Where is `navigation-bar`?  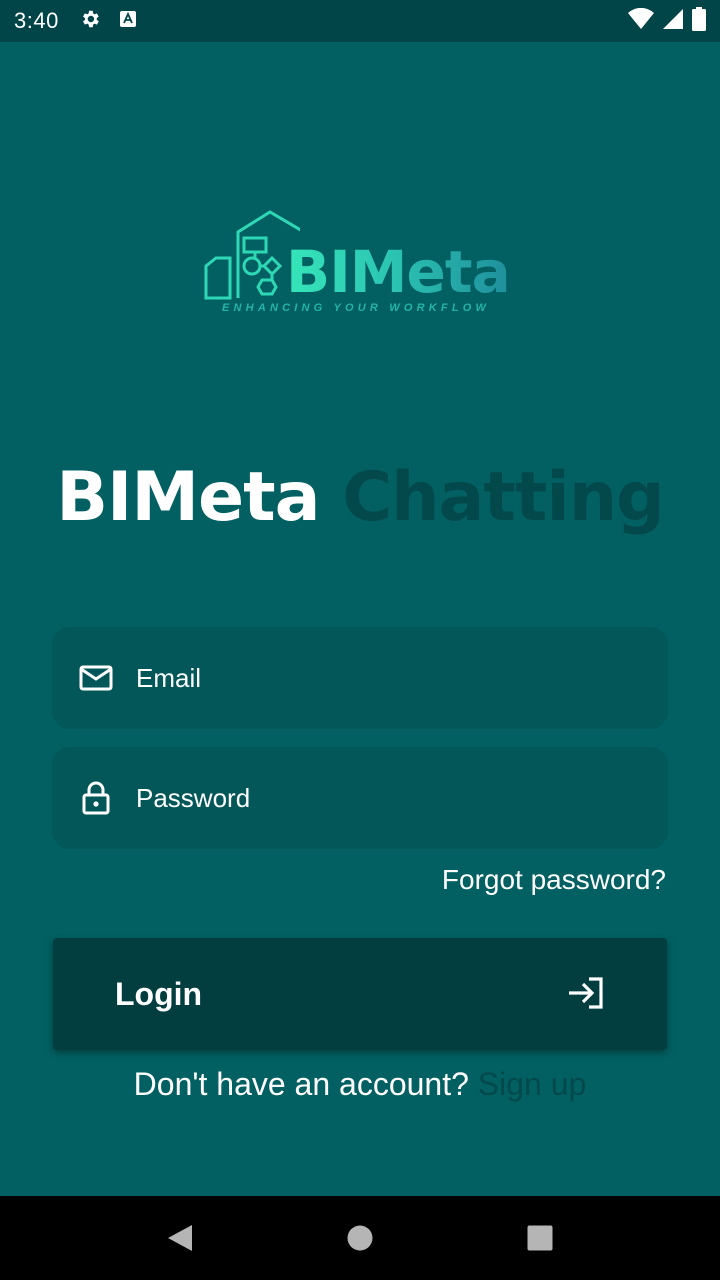
navigation-bar is located at coordinates (360, 1238).